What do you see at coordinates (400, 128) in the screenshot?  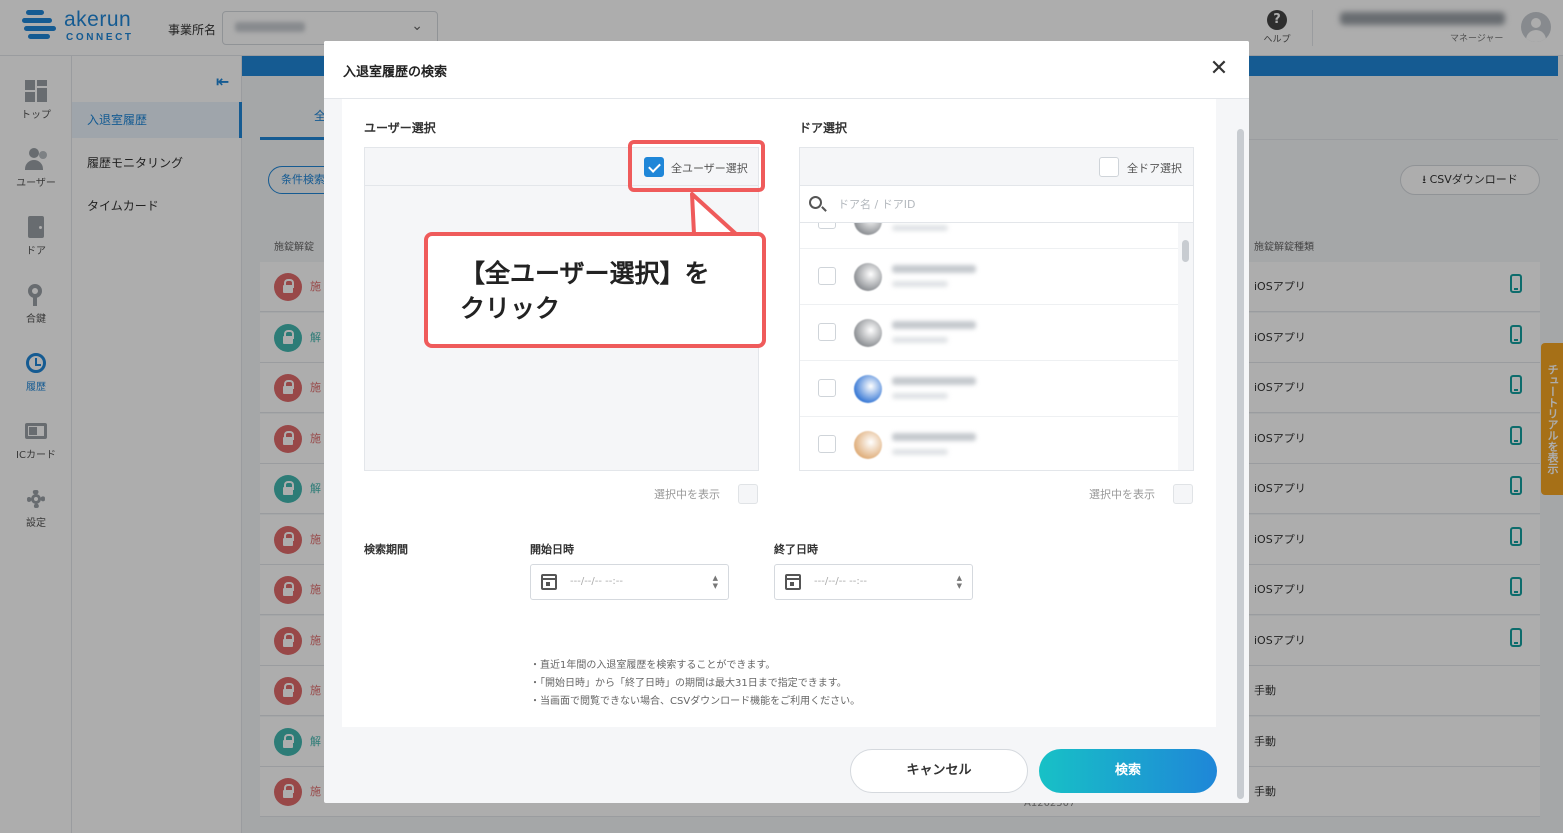 I see `user-section-label: ユーザー選択` at bounding box center [400, 128].